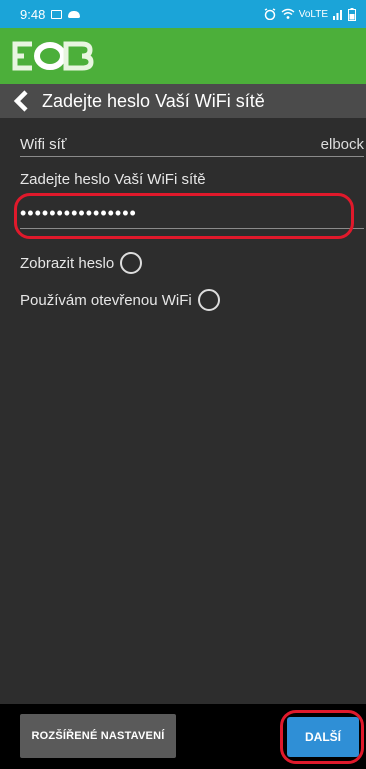  I want to click on title-bar: Zadejte heslo Vaší WiFi sítě, so click(183, 101).